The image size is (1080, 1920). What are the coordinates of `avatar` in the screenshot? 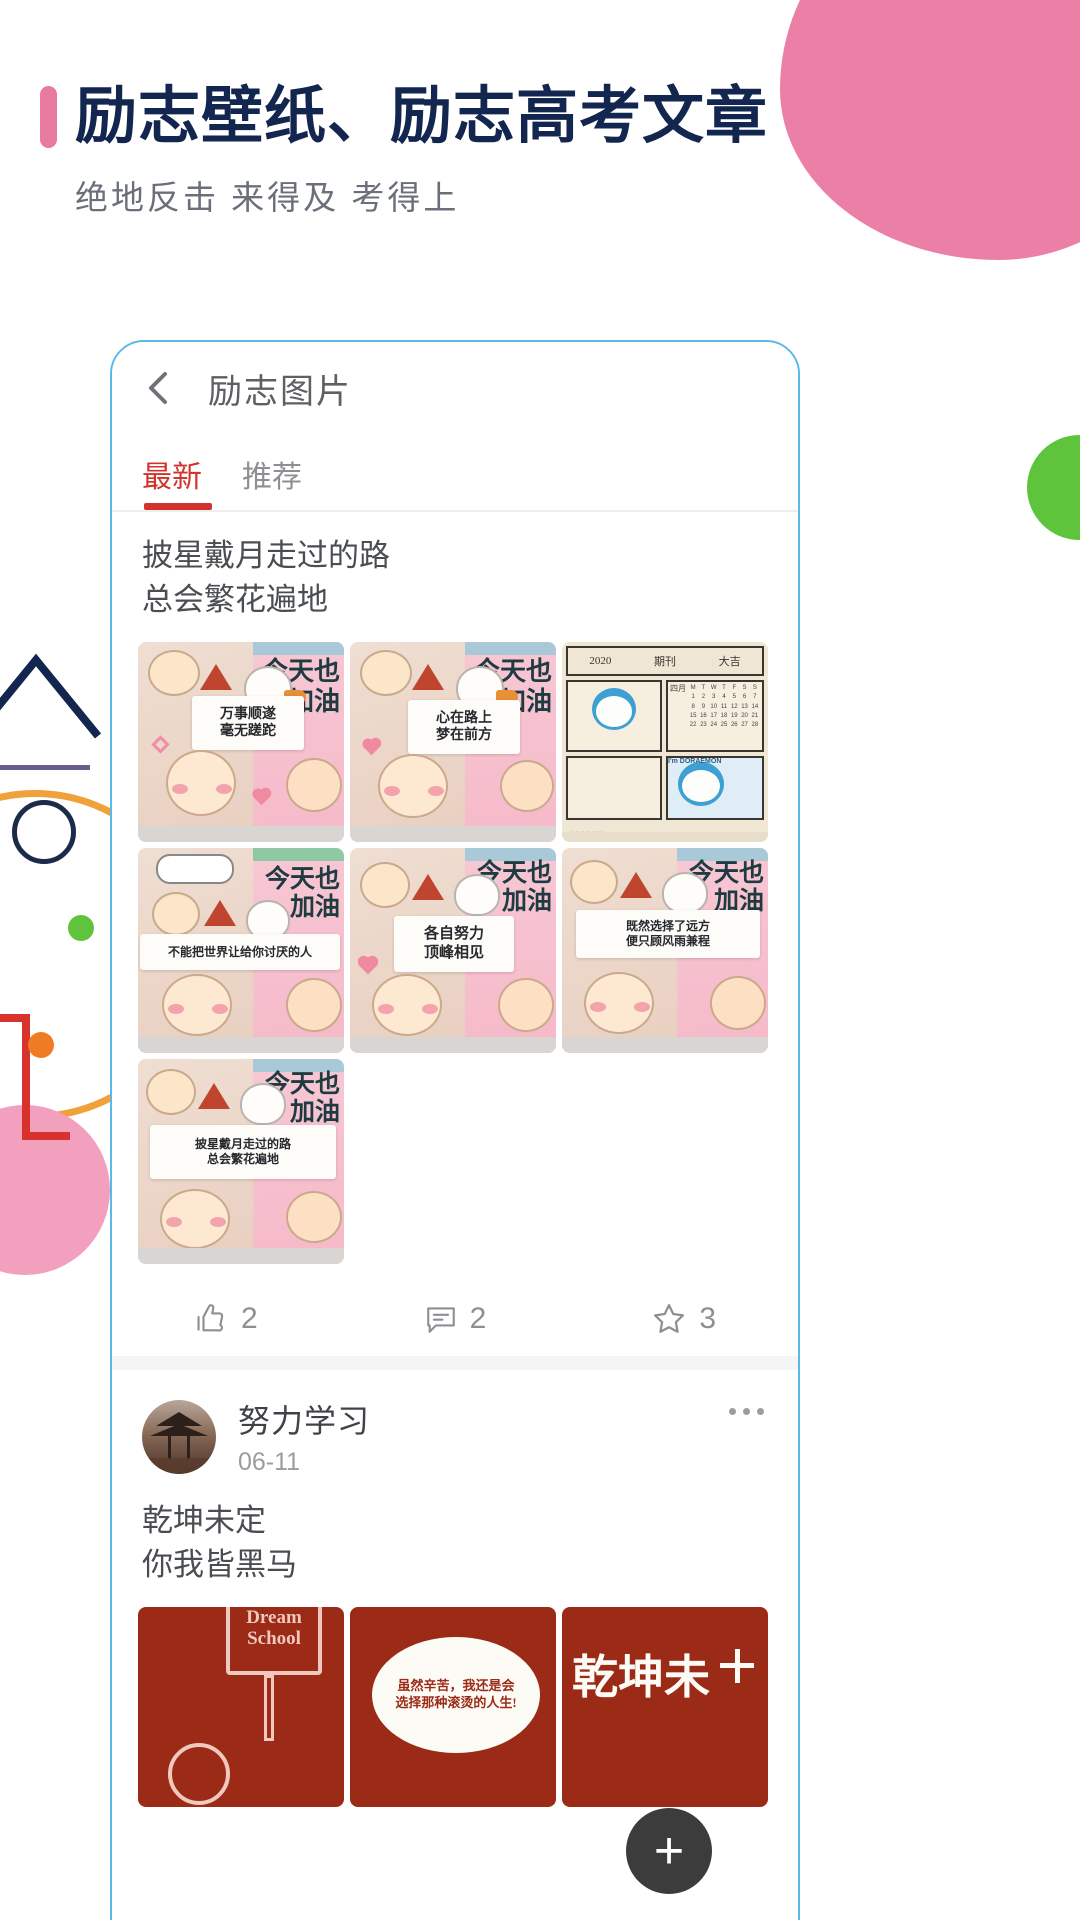 It's located at (179, 1436).